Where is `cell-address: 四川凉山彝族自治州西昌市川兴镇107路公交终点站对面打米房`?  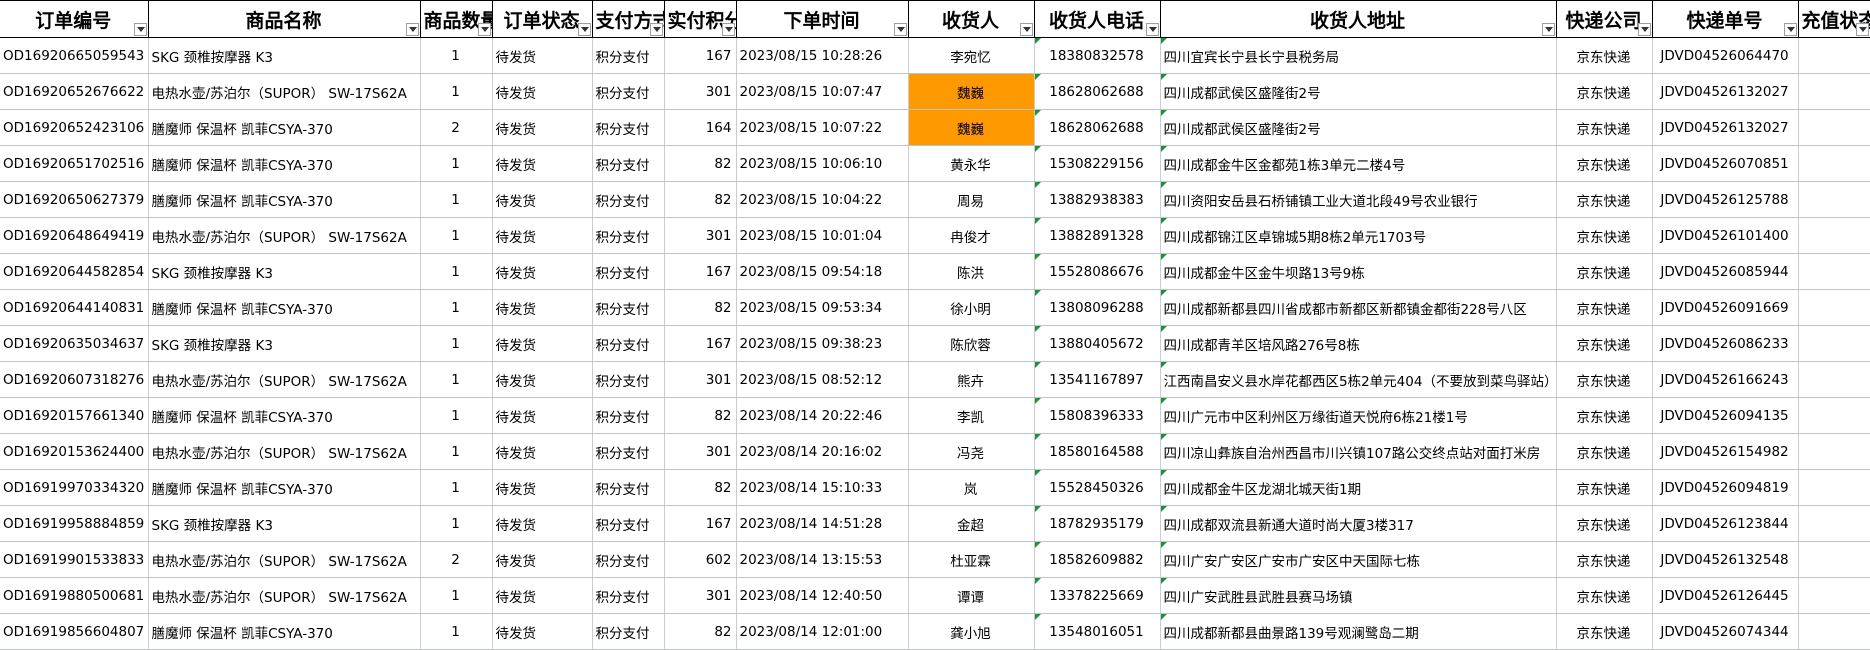 cell-address: 四川凉山彝族自治州西昌市川兴镇107路公交终点站对面打米房 is located at coordinates (1358, 452).